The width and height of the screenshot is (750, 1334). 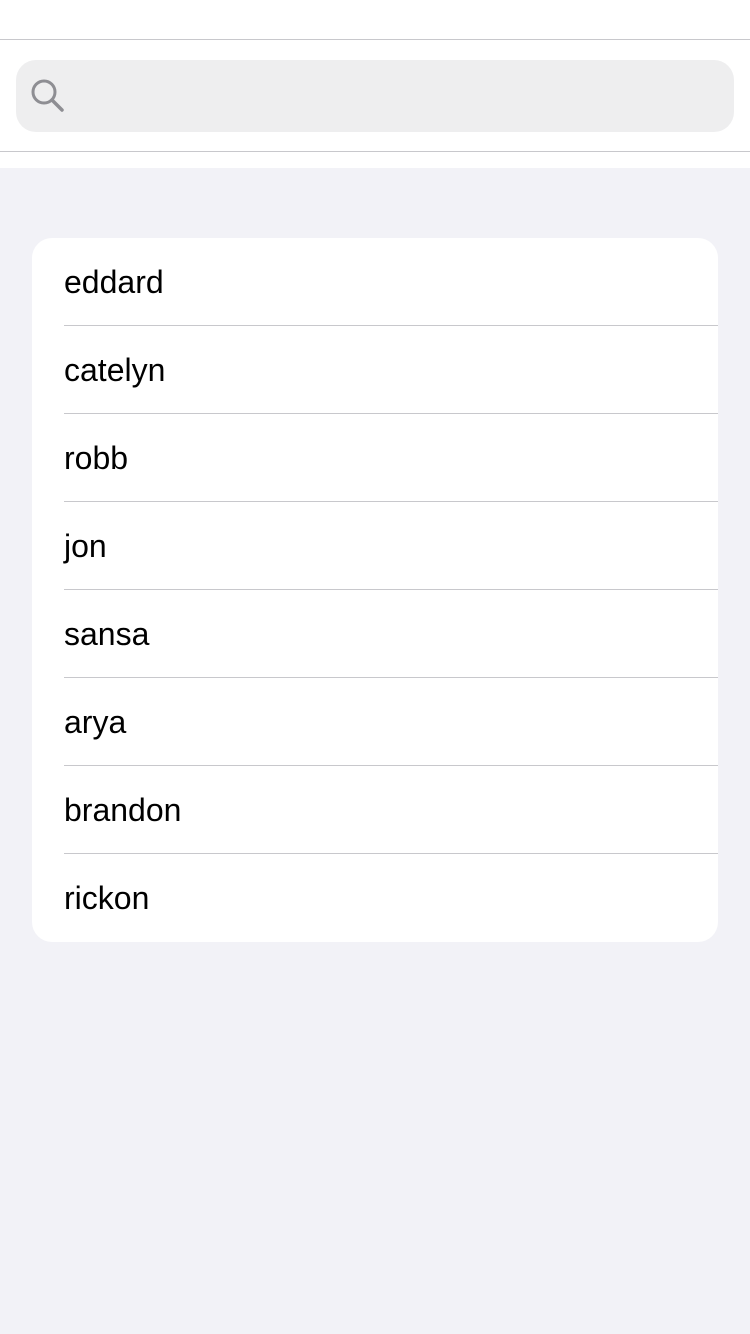 I want to click on list-item-label: eddard, so click(x=114, y=282).